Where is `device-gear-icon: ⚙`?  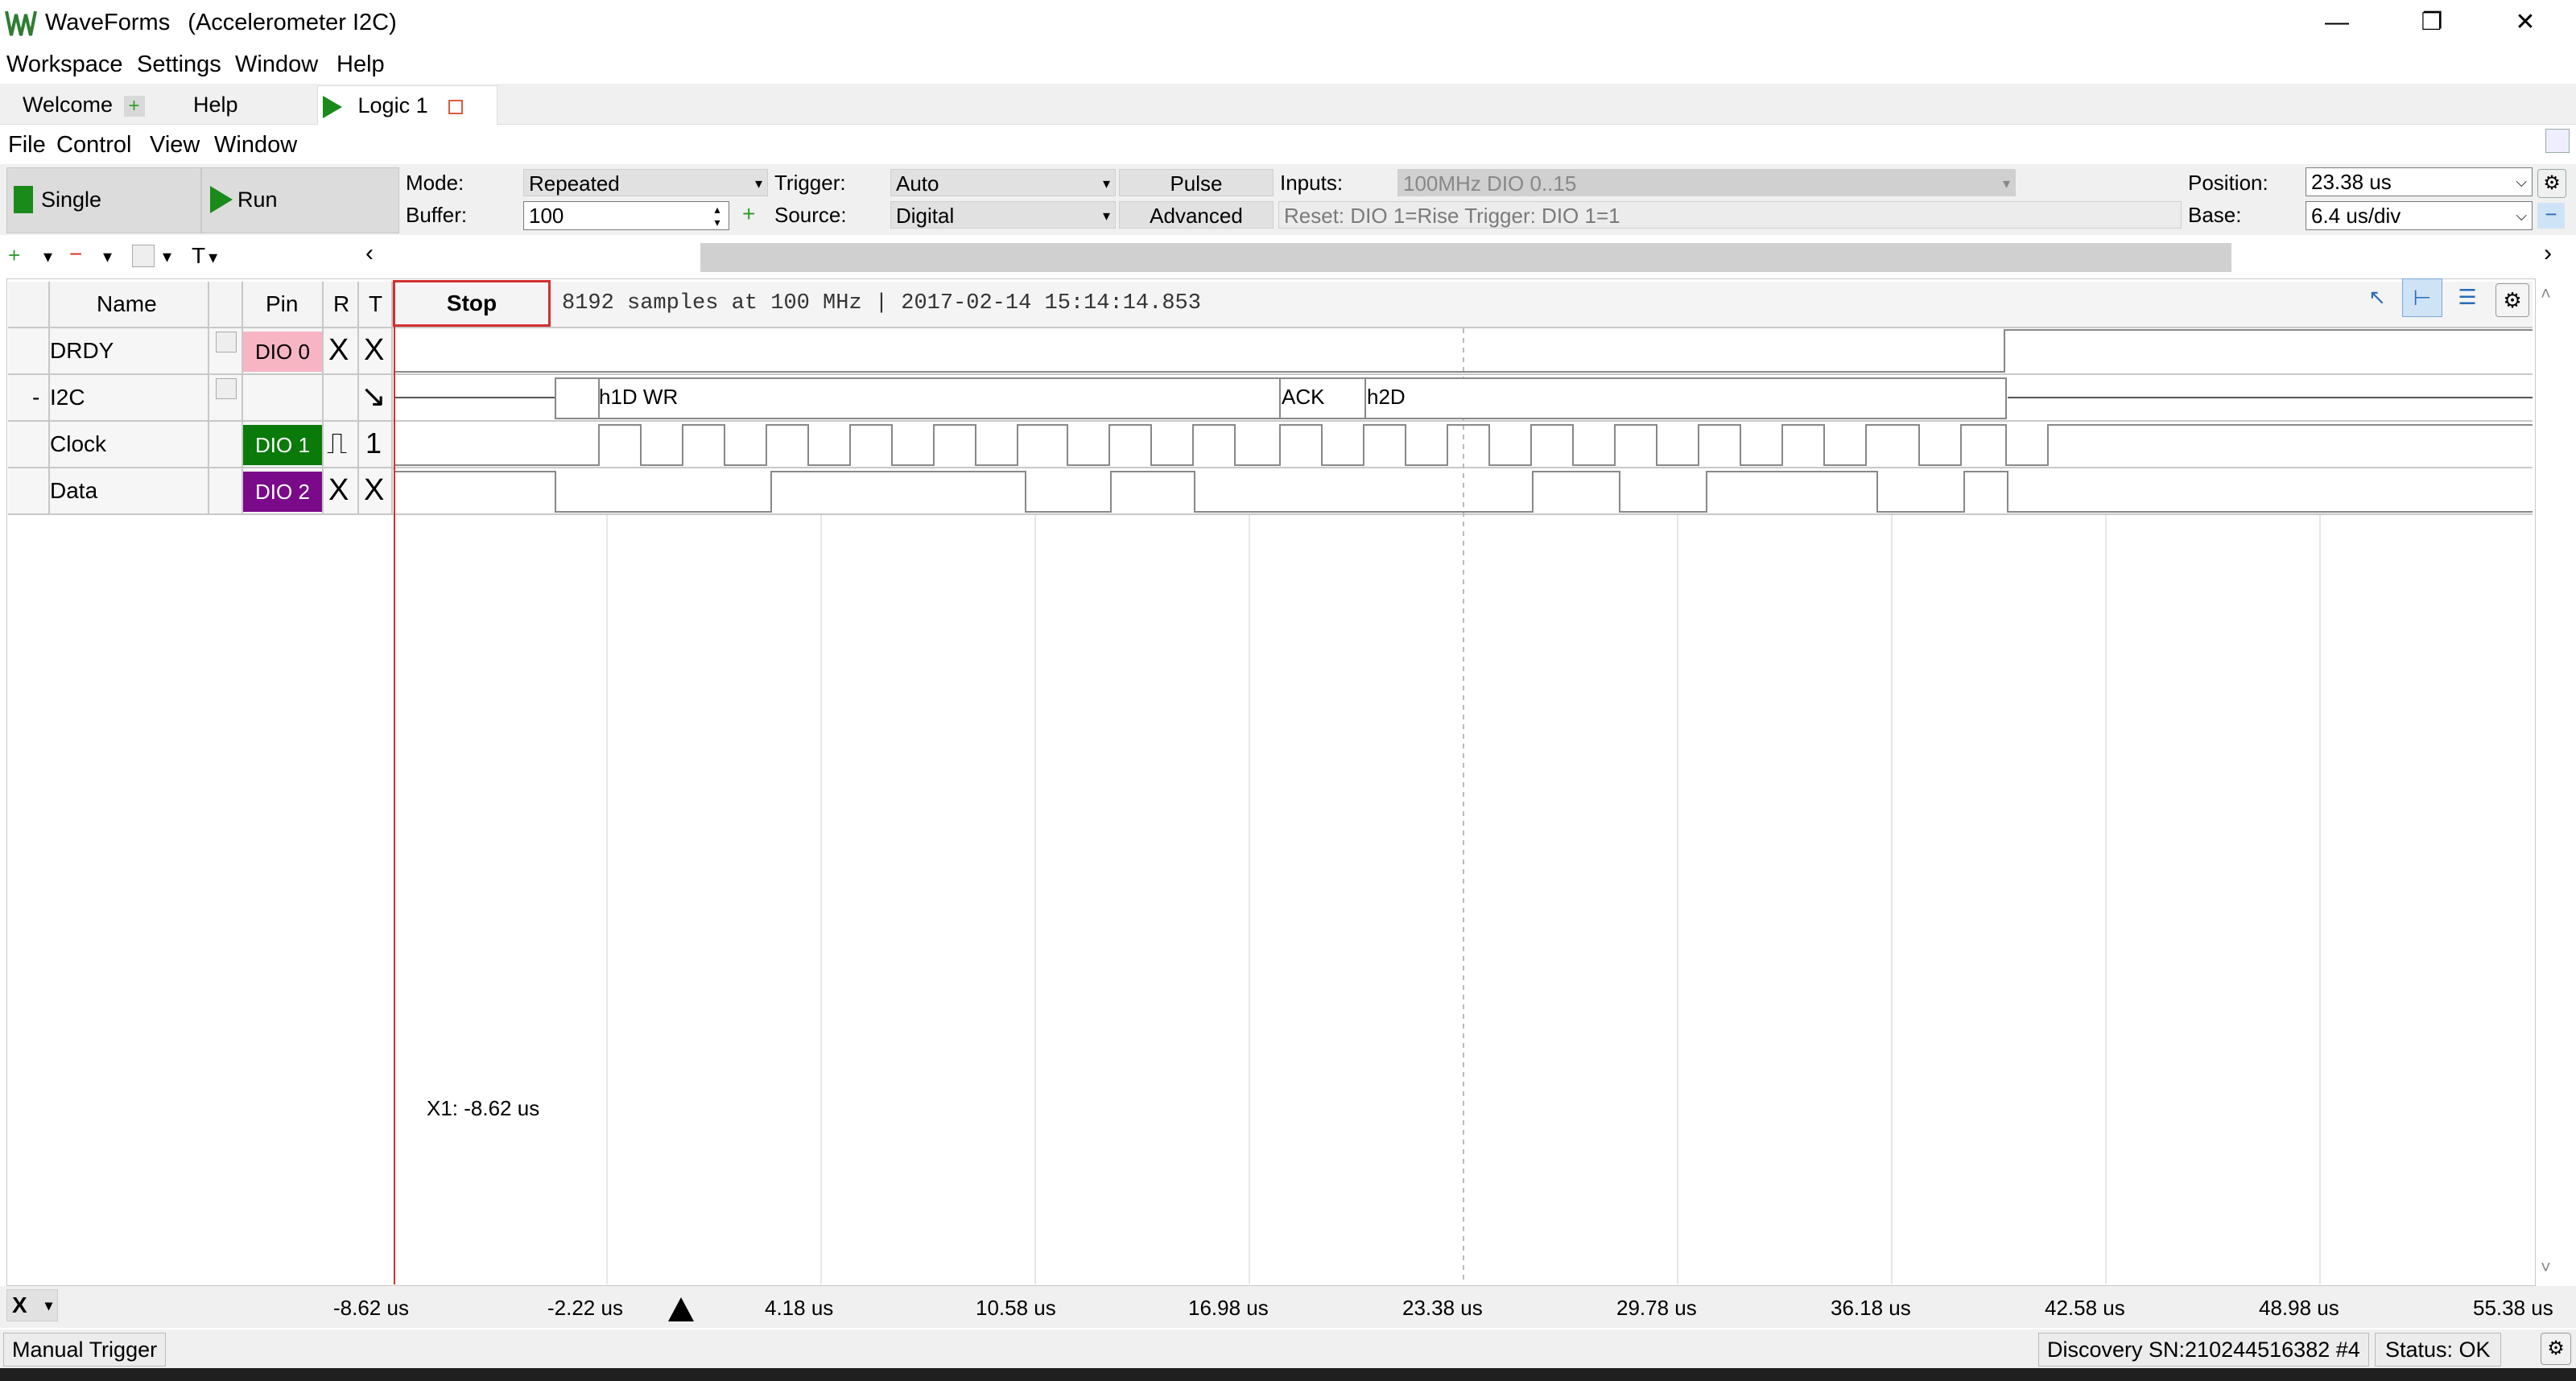
device-gear-icon: ⚙ is located at coordinates (2556, 1349).